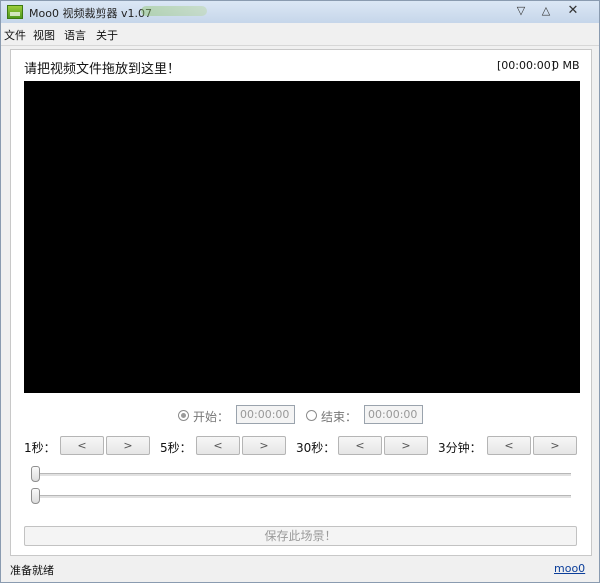 The width and height of the screenshot is (600, 583). What do you see at coordinates (75, 35) in the screenshot?
I see `menu-language: 语言` at bounding box center [75, 35].